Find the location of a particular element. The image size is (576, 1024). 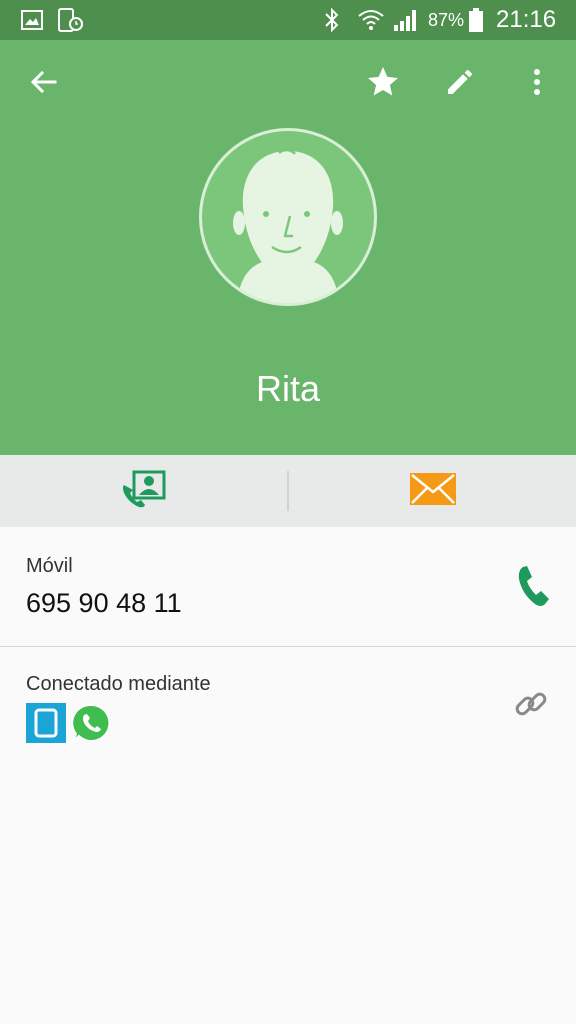

phone-icon is located at coordinates (534, 588).